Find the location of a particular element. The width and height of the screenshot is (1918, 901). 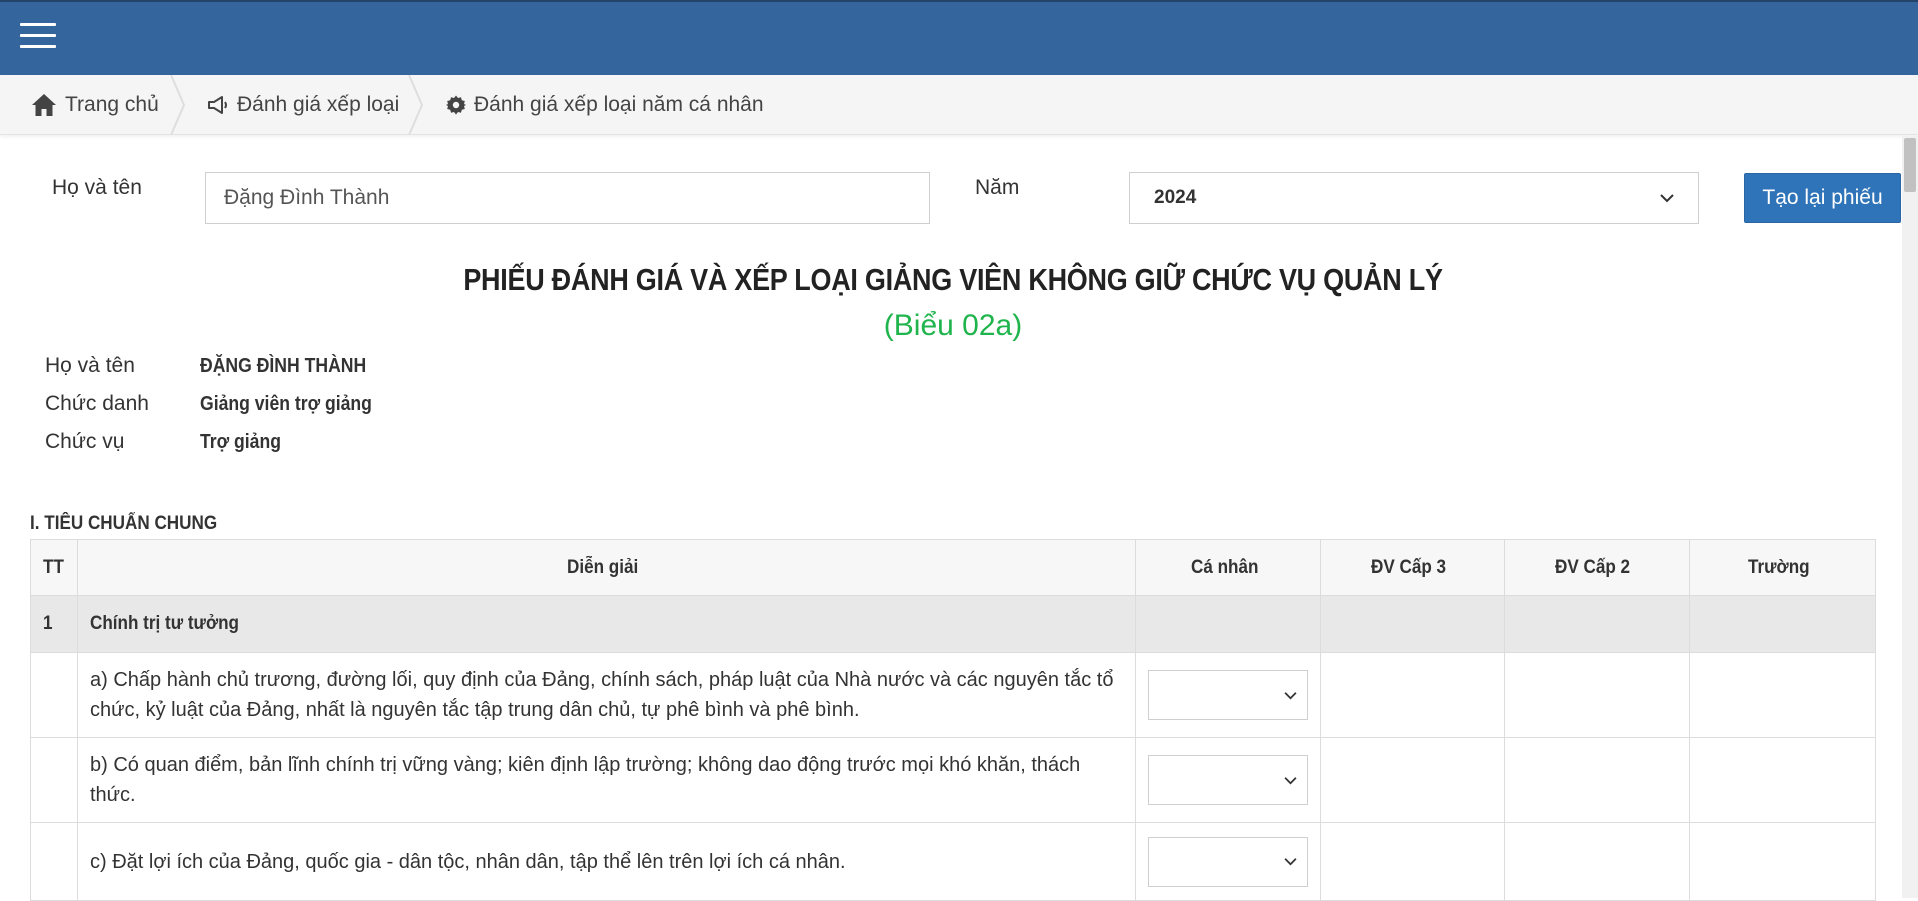

group-label: Chính trị tư tưởng is located at coordinates (606, 624).